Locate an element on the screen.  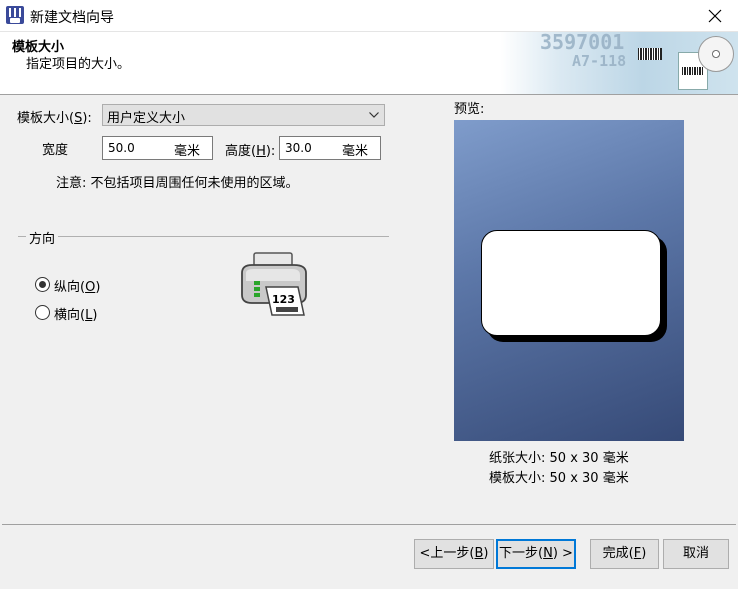
back-button: <上一步(B) is located at coordinates (454, 554).